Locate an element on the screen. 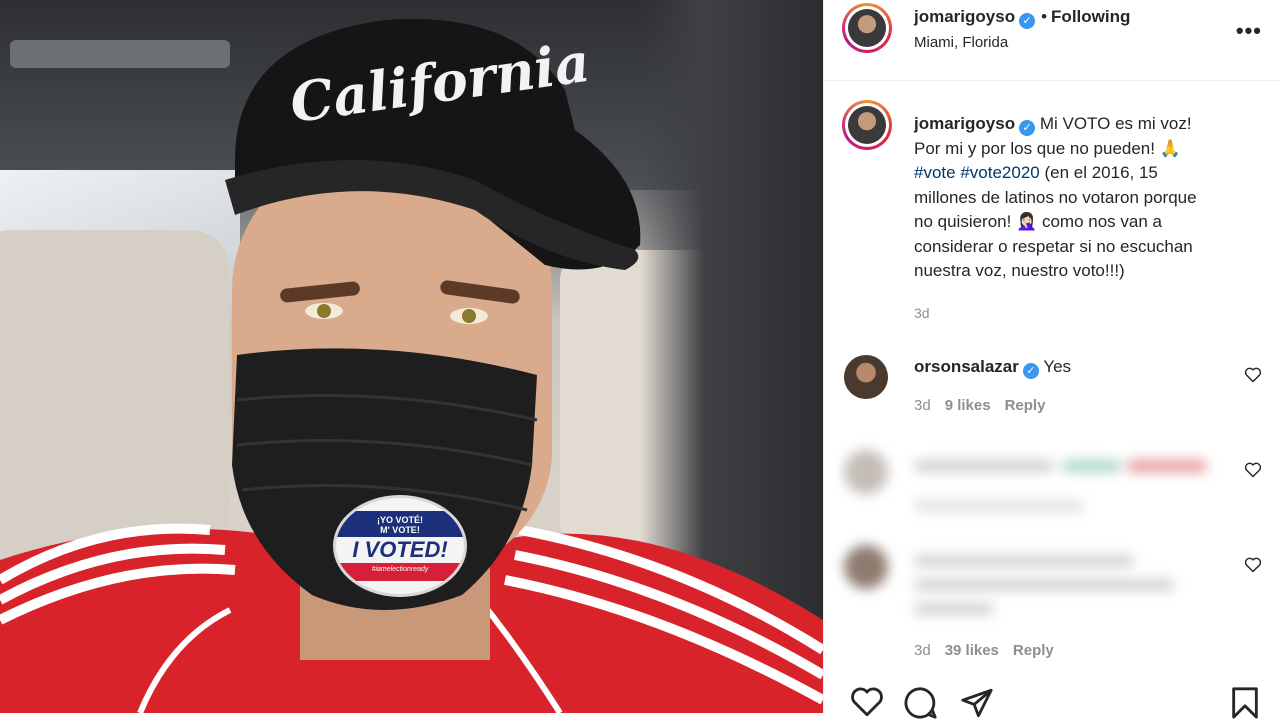 The image size is (1280, 722). comment-body: orsonsalazar ✓ Yes is located at coordinates (992, 368).